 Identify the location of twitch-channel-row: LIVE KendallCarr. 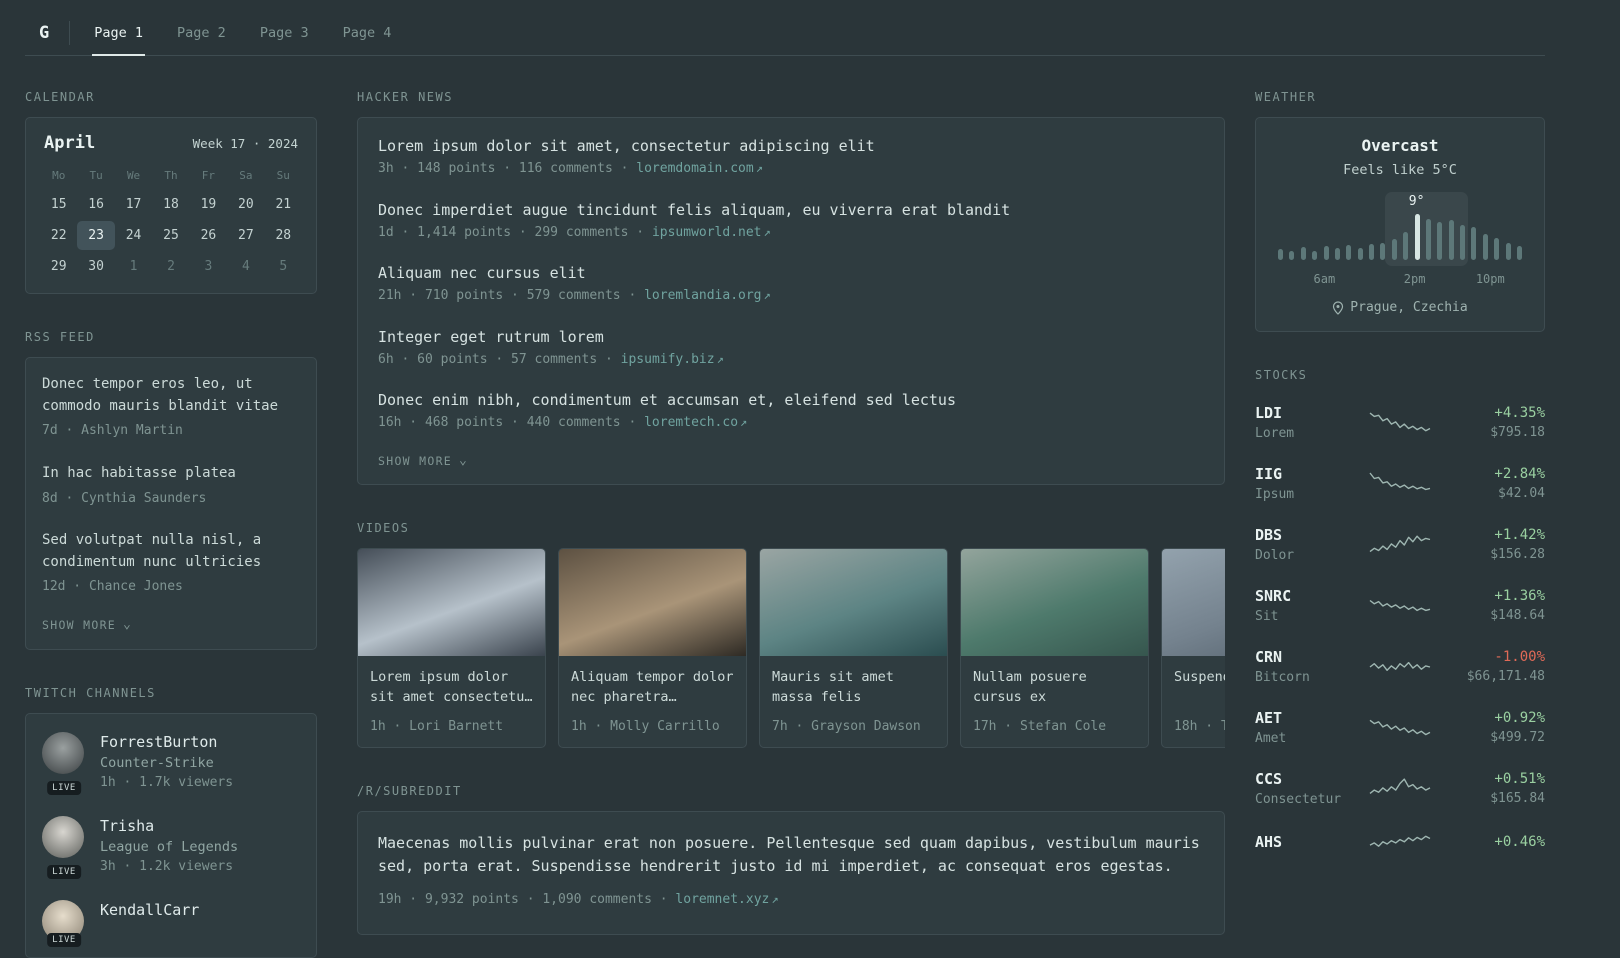
(171, 921).